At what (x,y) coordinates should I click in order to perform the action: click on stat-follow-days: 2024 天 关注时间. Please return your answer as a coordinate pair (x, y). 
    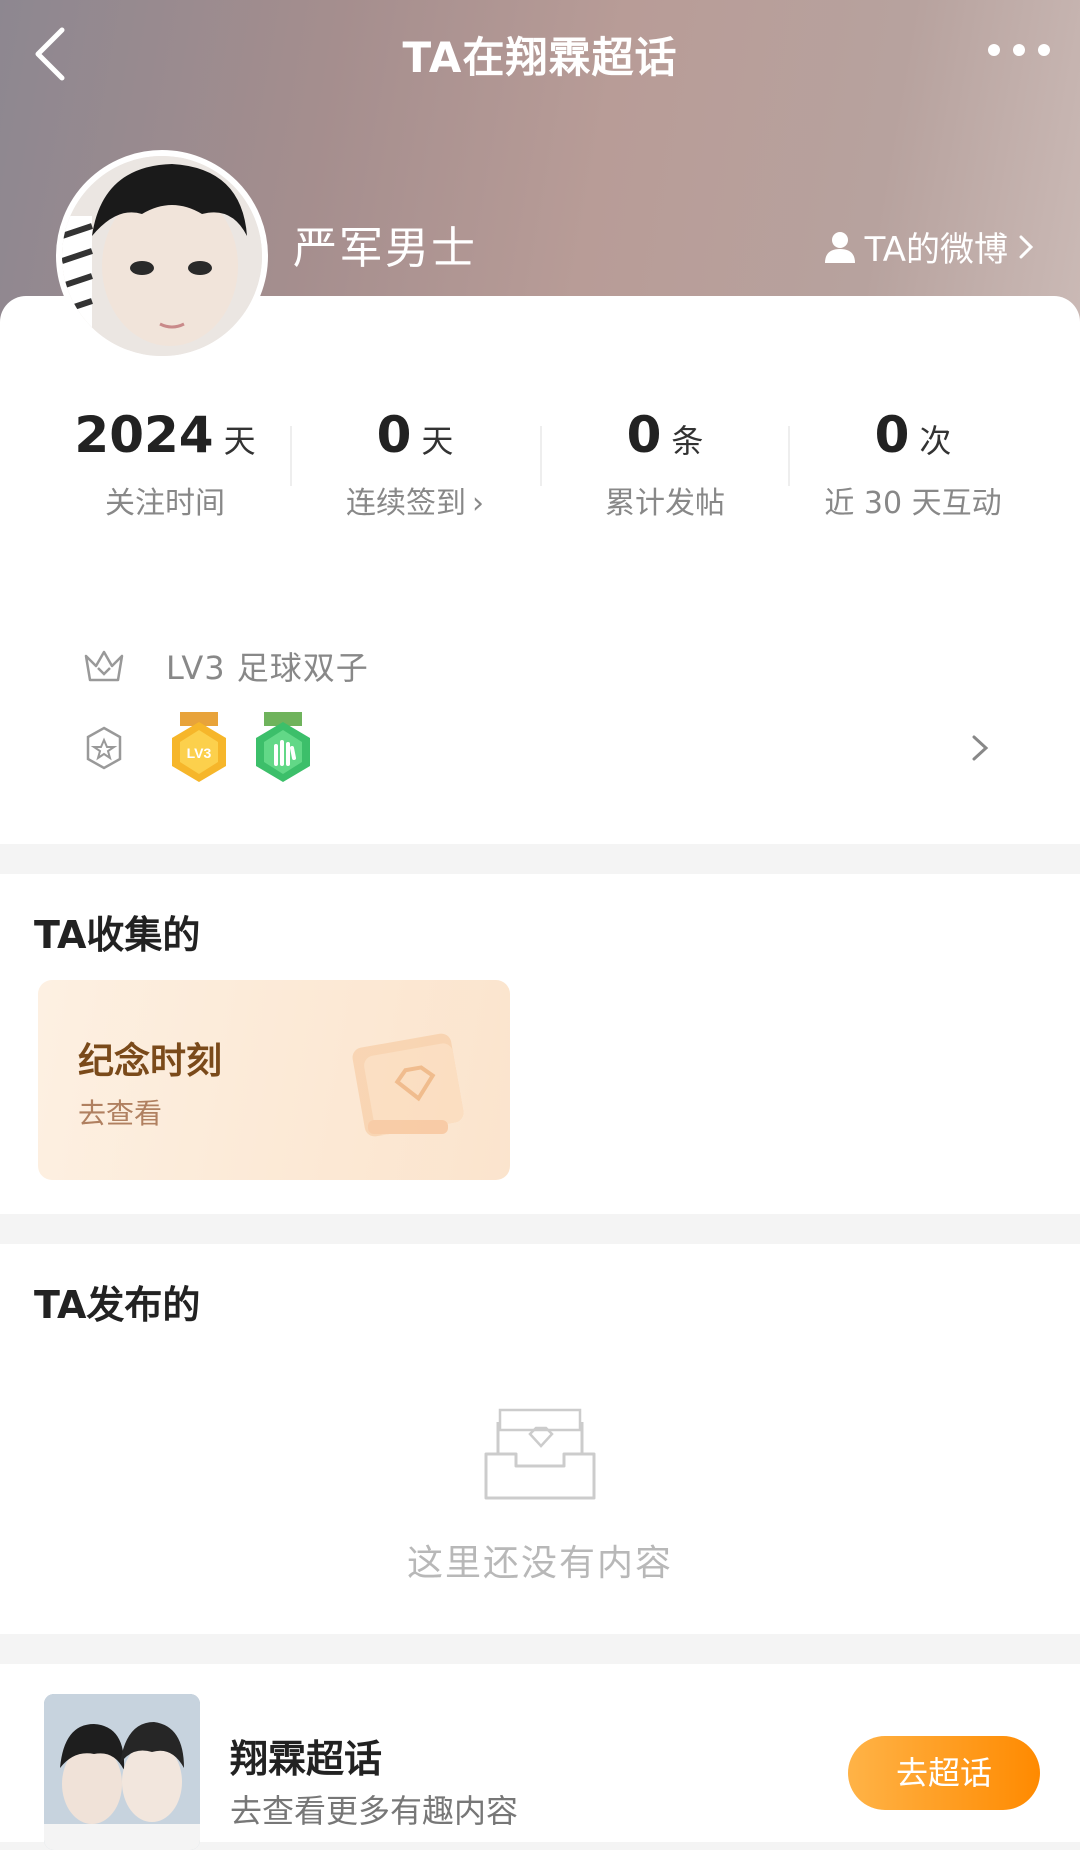
    Looking at the image, I should click on (165, 464).